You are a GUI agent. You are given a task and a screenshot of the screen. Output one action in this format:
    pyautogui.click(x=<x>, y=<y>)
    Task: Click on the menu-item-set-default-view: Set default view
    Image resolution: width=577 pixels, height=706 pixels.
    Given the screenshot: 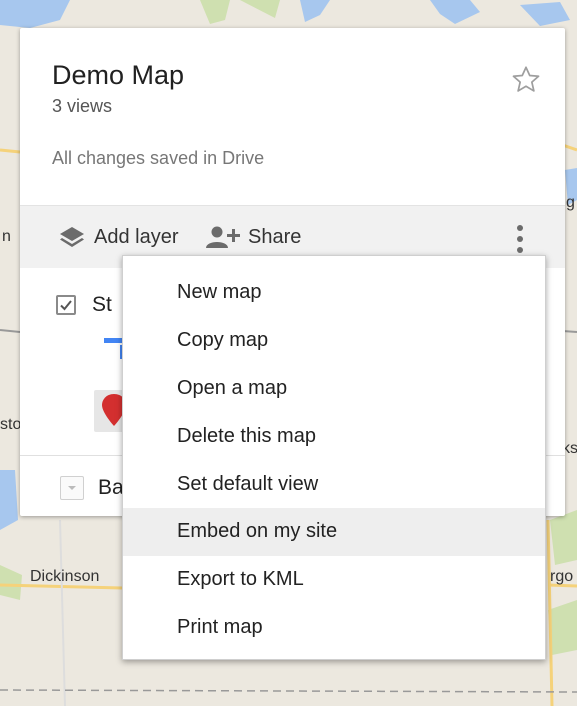 What is the action you would take?
    pyautogui.click(x=334, y=485)
    